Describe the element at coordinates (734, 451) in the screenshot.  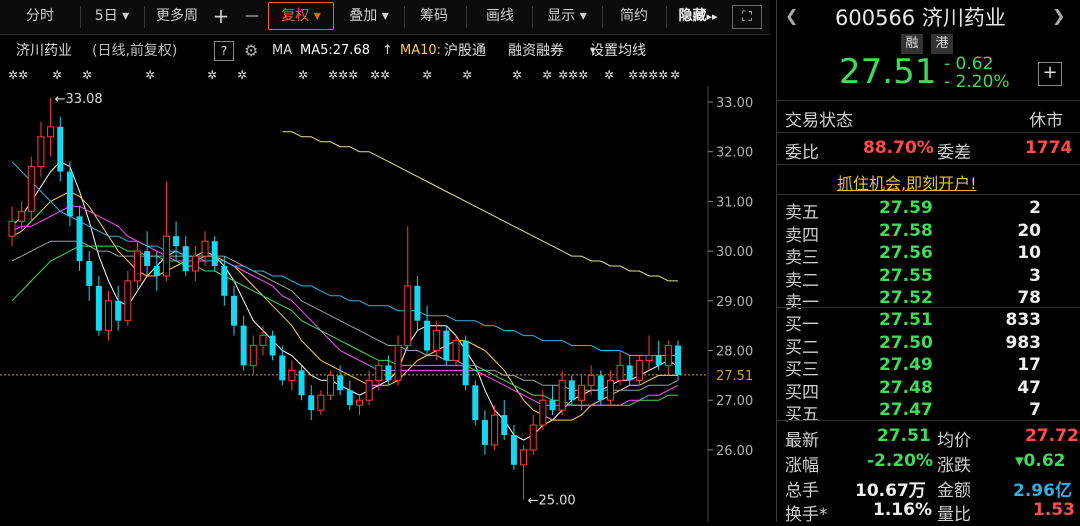
I see `y-tick-label: 26.00` at that location.